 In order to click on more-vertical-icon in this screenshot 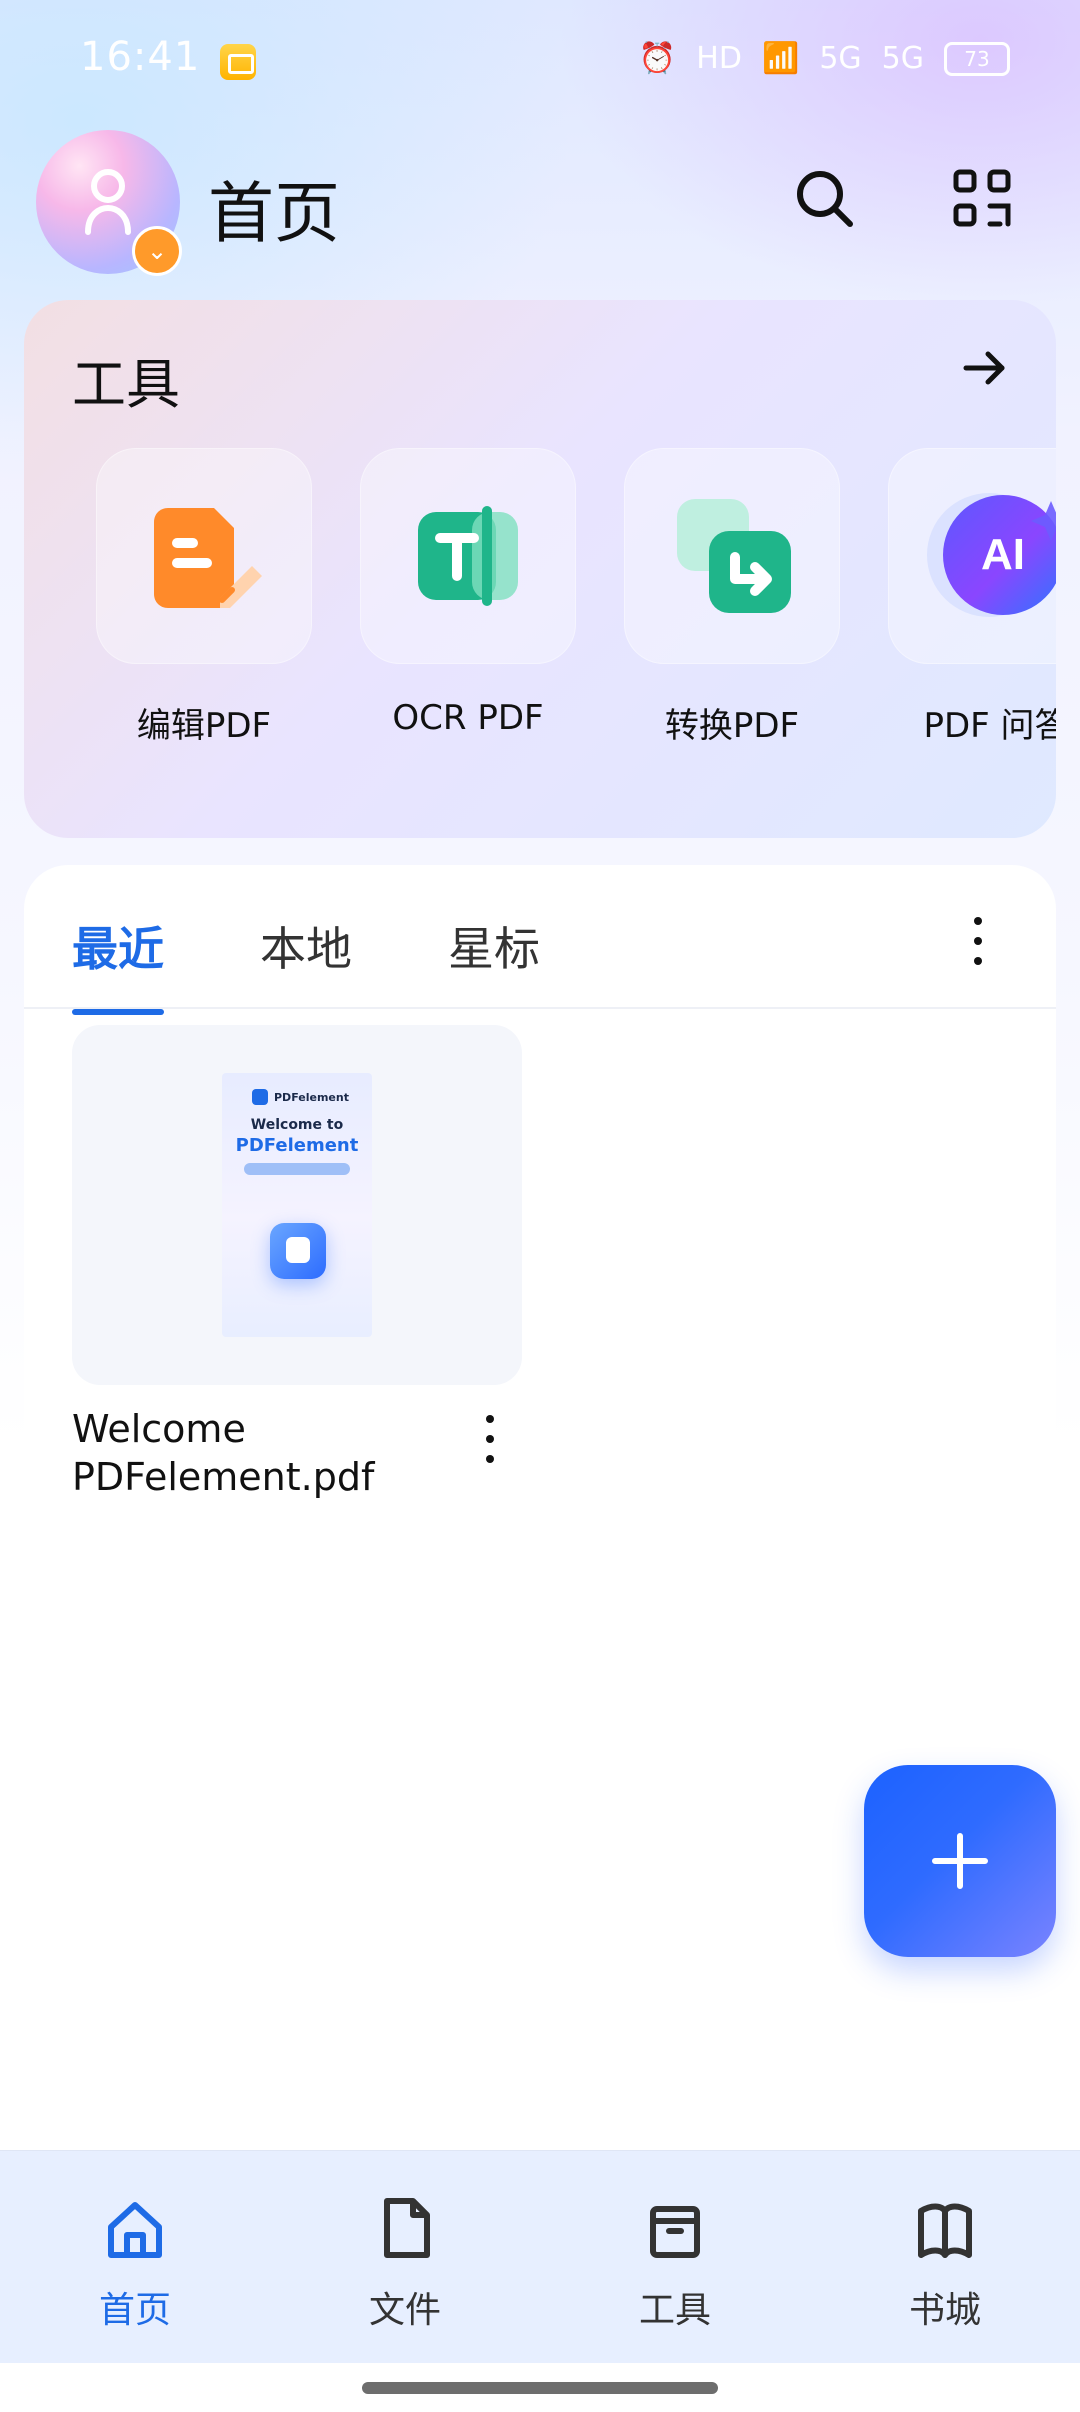, I will do `click(978, 941)`.